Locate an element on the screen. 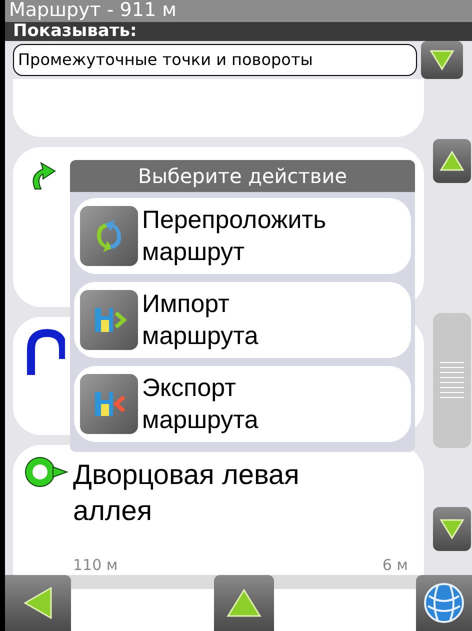  action-button: Перепроложить маршрут is located at coordinates (242, 236).